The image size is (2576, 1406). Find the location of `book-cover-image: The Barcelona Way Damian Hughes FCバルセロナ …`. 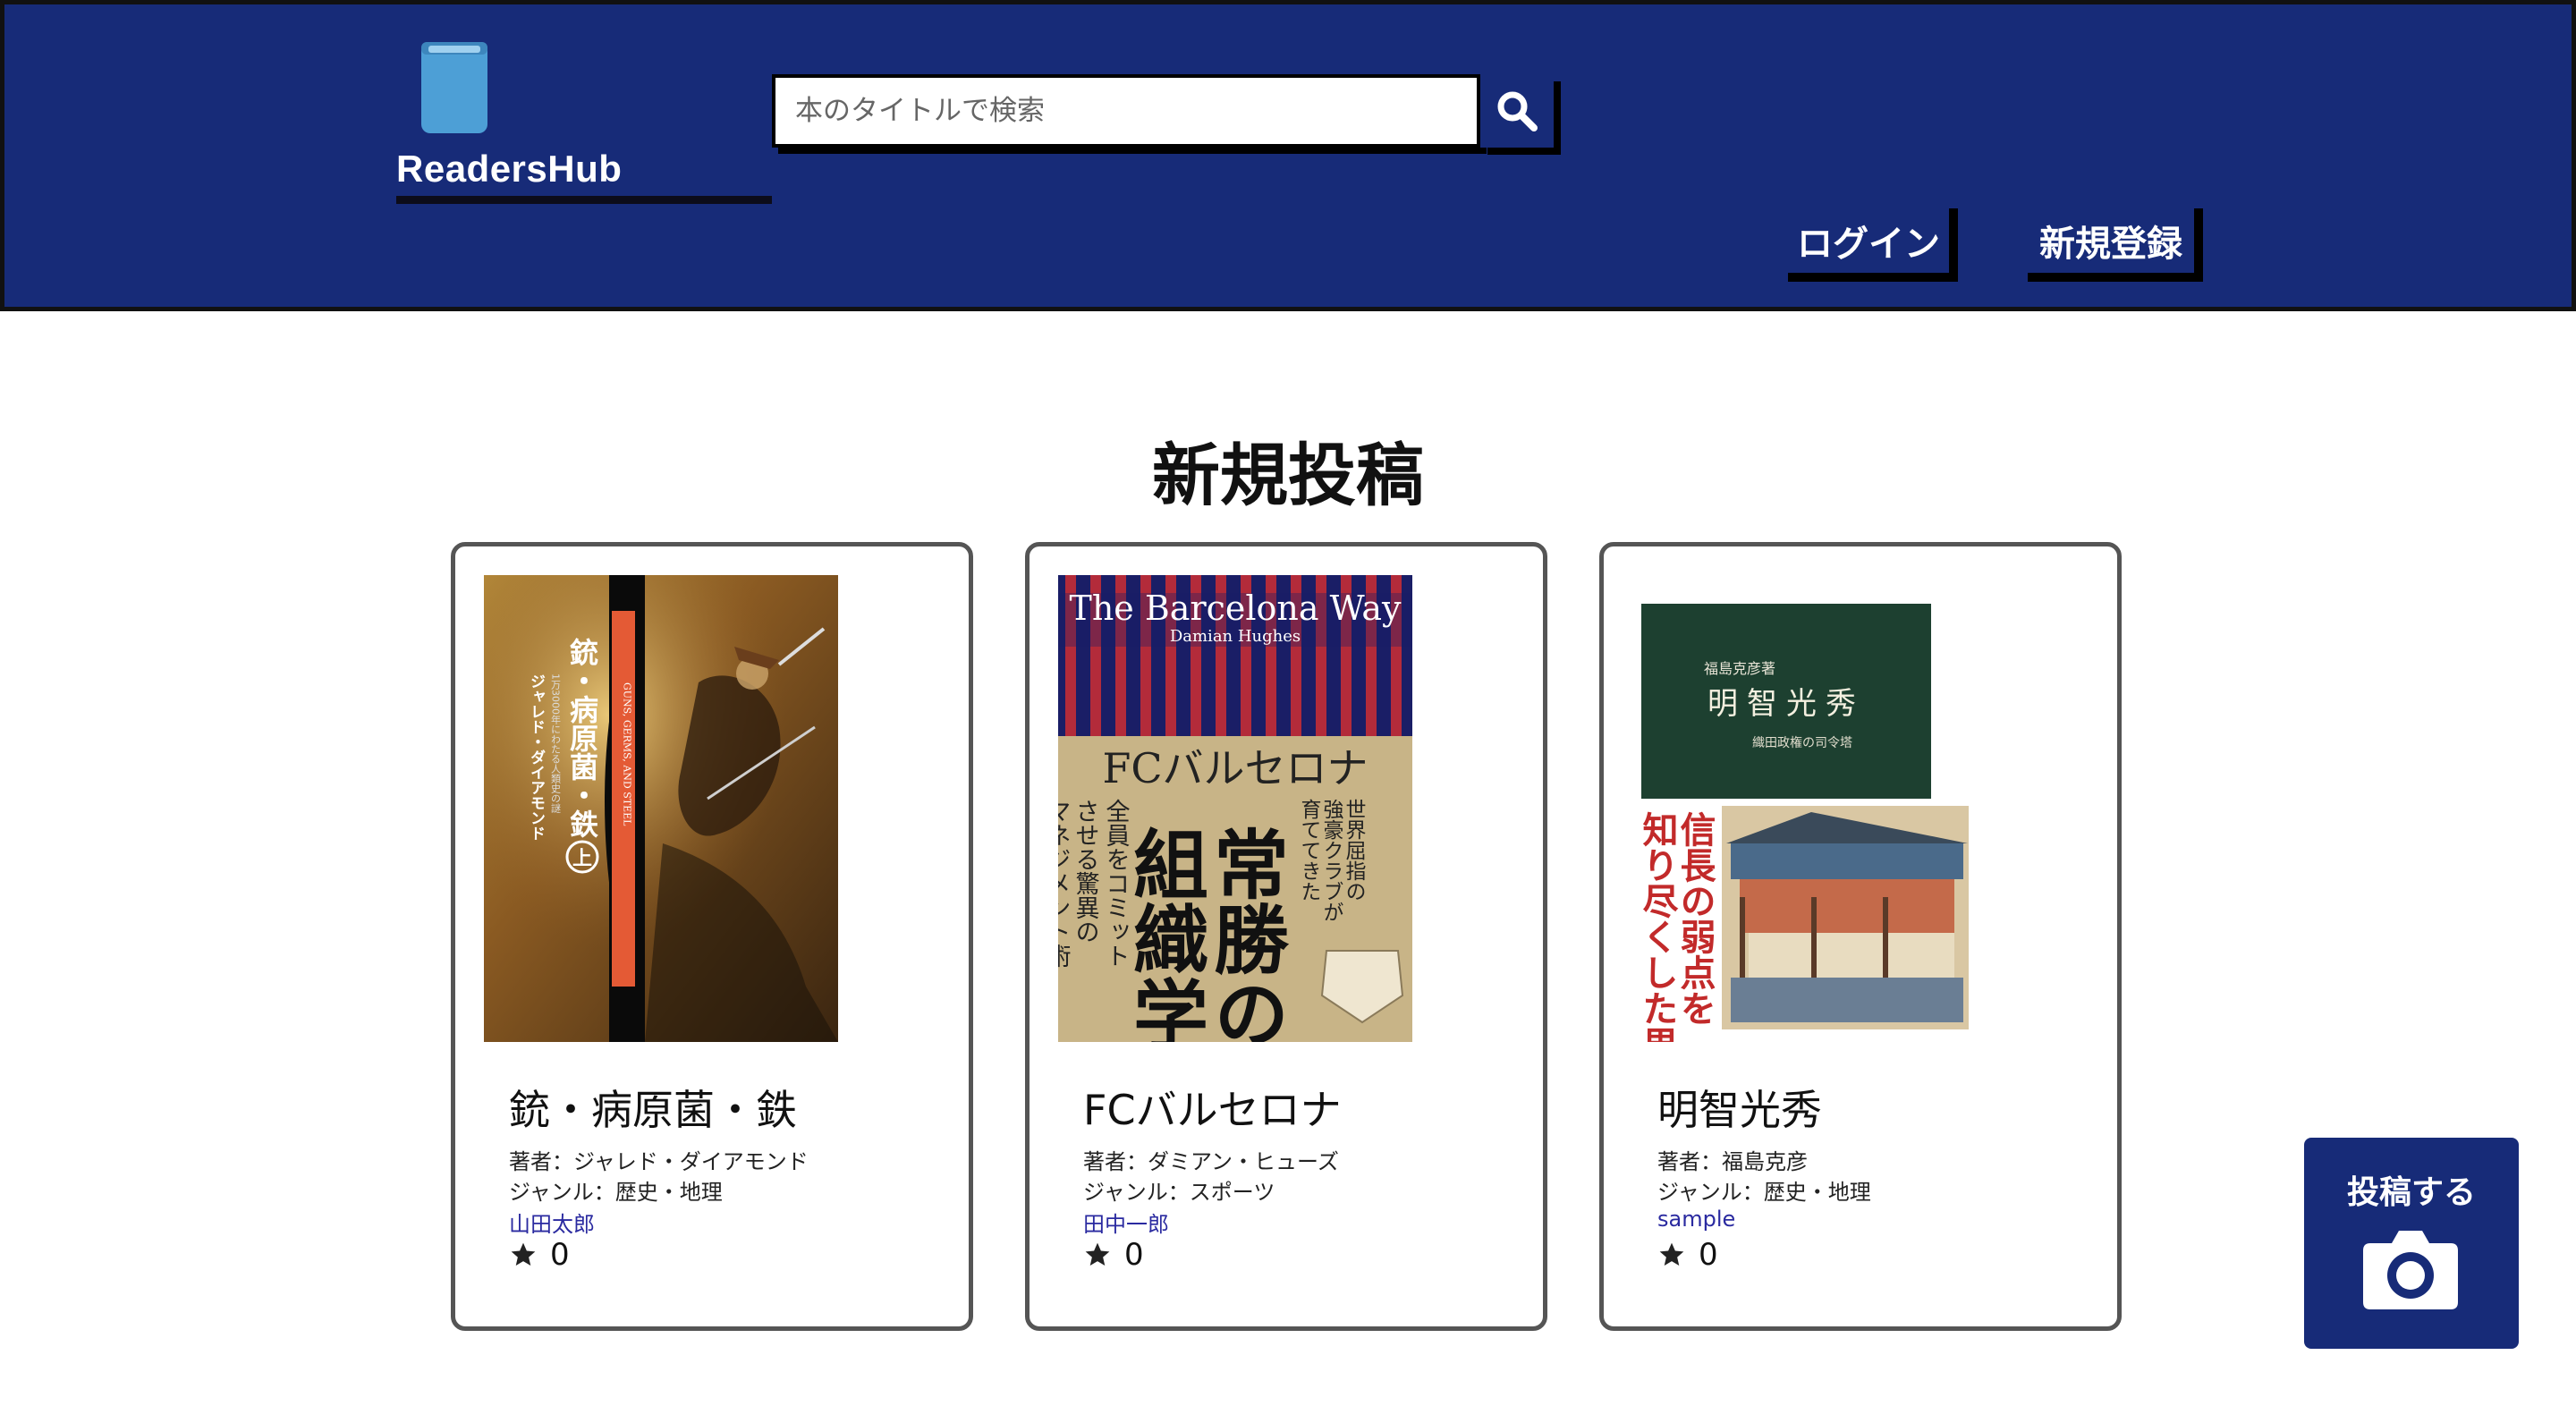

book-cover-image: The Barcelona Way Damian Hughes FCバルセロナ … is located at coordinates (1235, 809).